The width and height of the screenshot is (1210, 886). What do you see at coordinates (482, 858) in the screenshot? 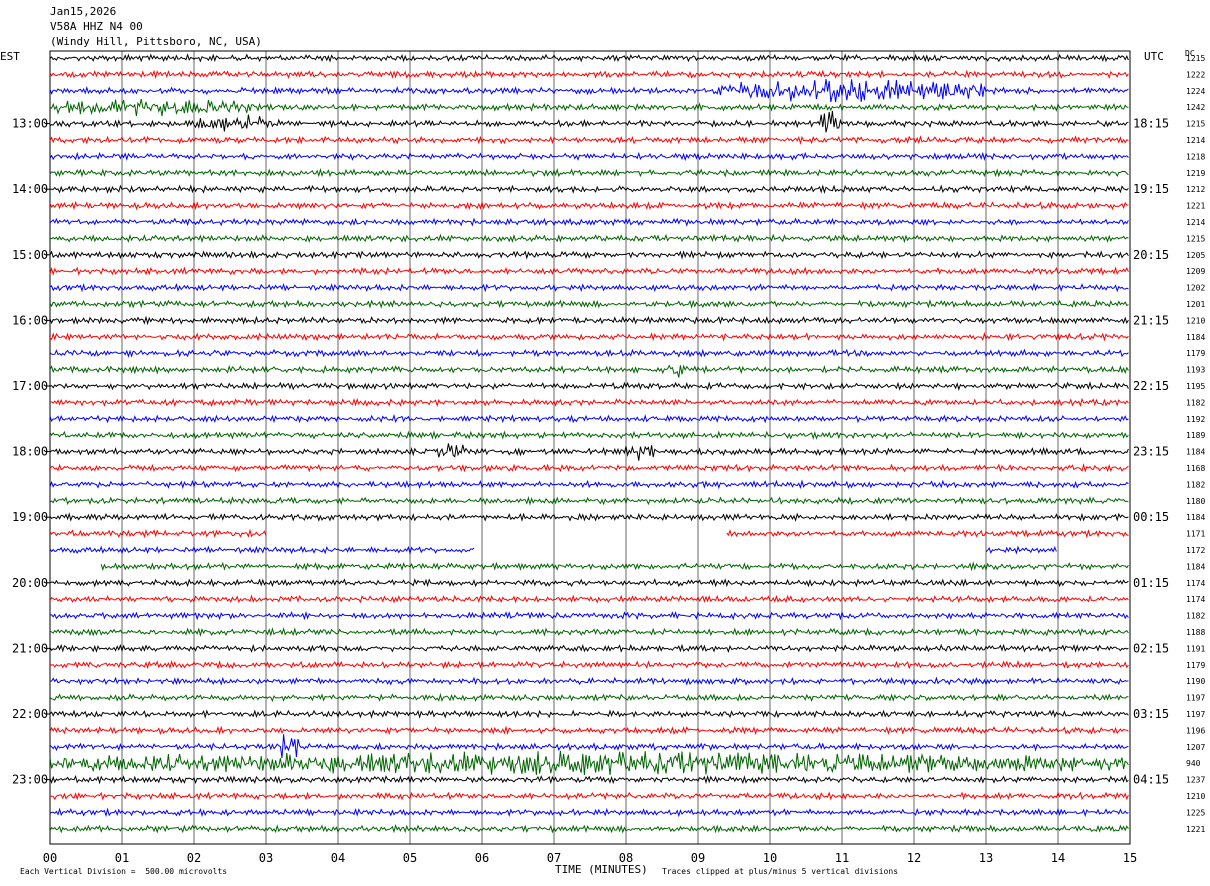
I see `x-tick-label: 06` at bounding box center [482, 858].